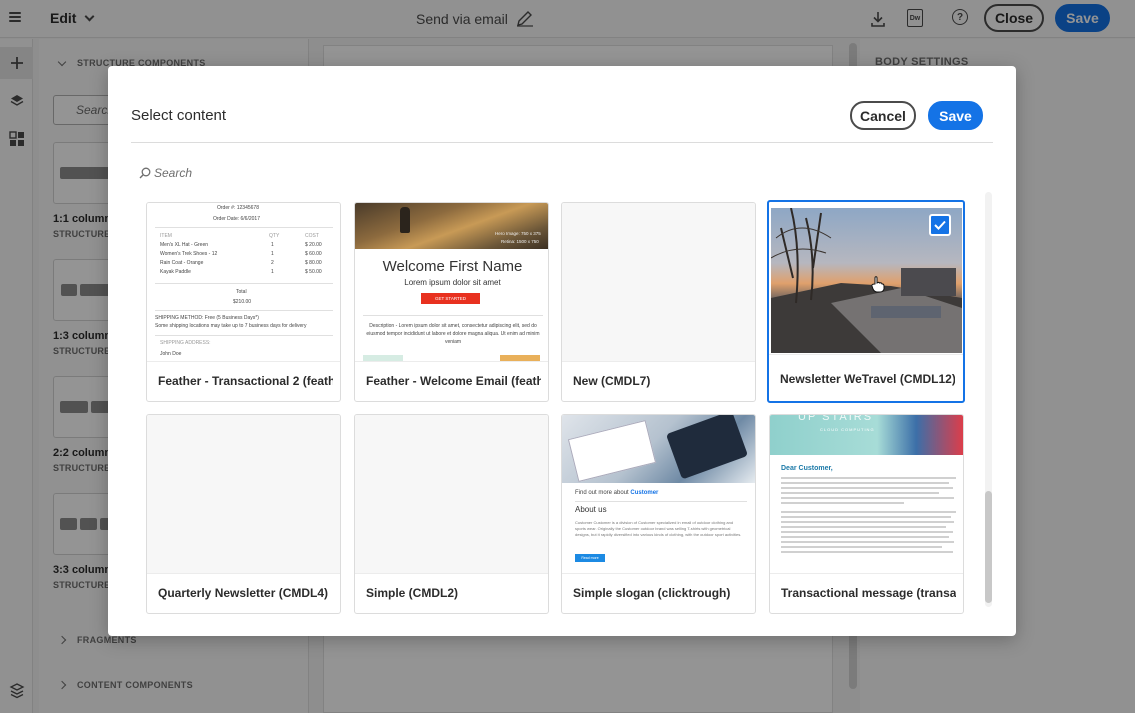  Describe the element at coordinates (313, 272) in the screenshot. I see `thumb-row-cost: $ 50.00` at that location.